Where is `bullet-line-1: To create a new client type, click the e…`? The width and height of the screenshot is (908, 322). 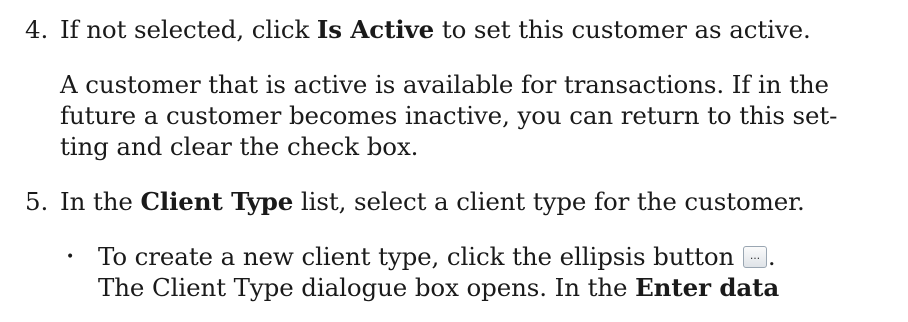 bullet-line-1: To create a new client type, click the e… is located at coordinates (437, 257).